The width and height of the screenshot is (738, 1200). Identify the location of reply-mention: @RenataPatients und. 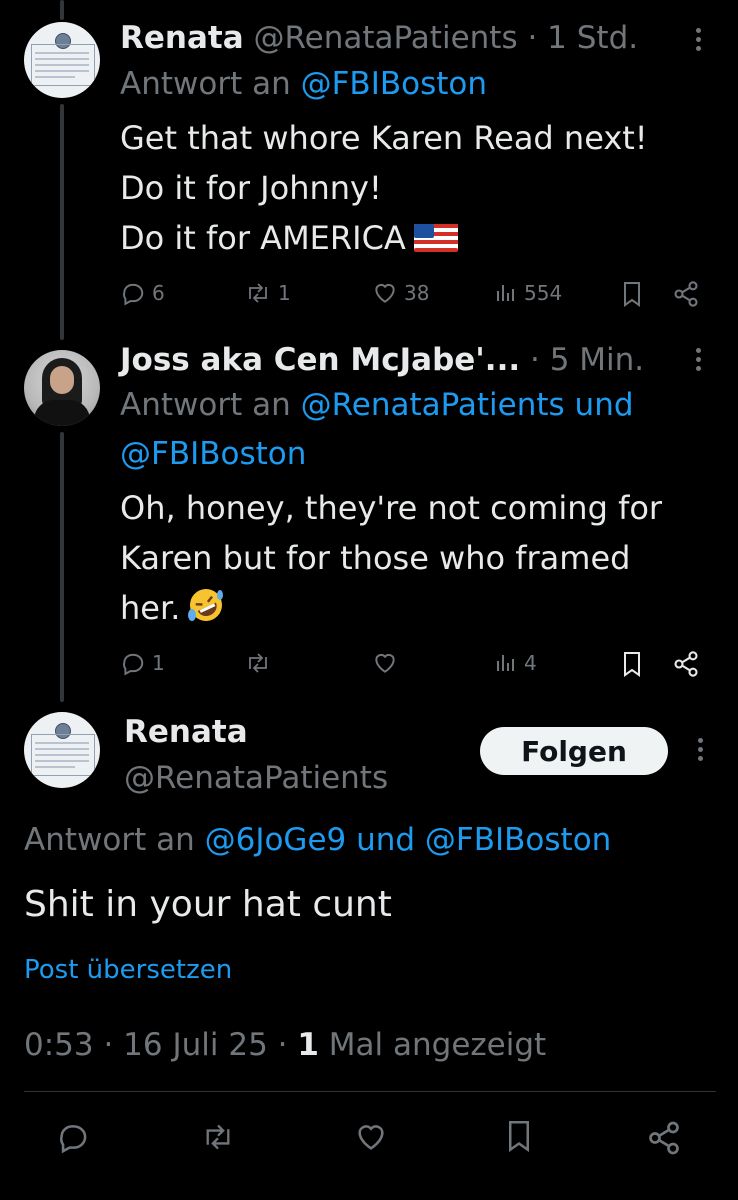
(467, 405).